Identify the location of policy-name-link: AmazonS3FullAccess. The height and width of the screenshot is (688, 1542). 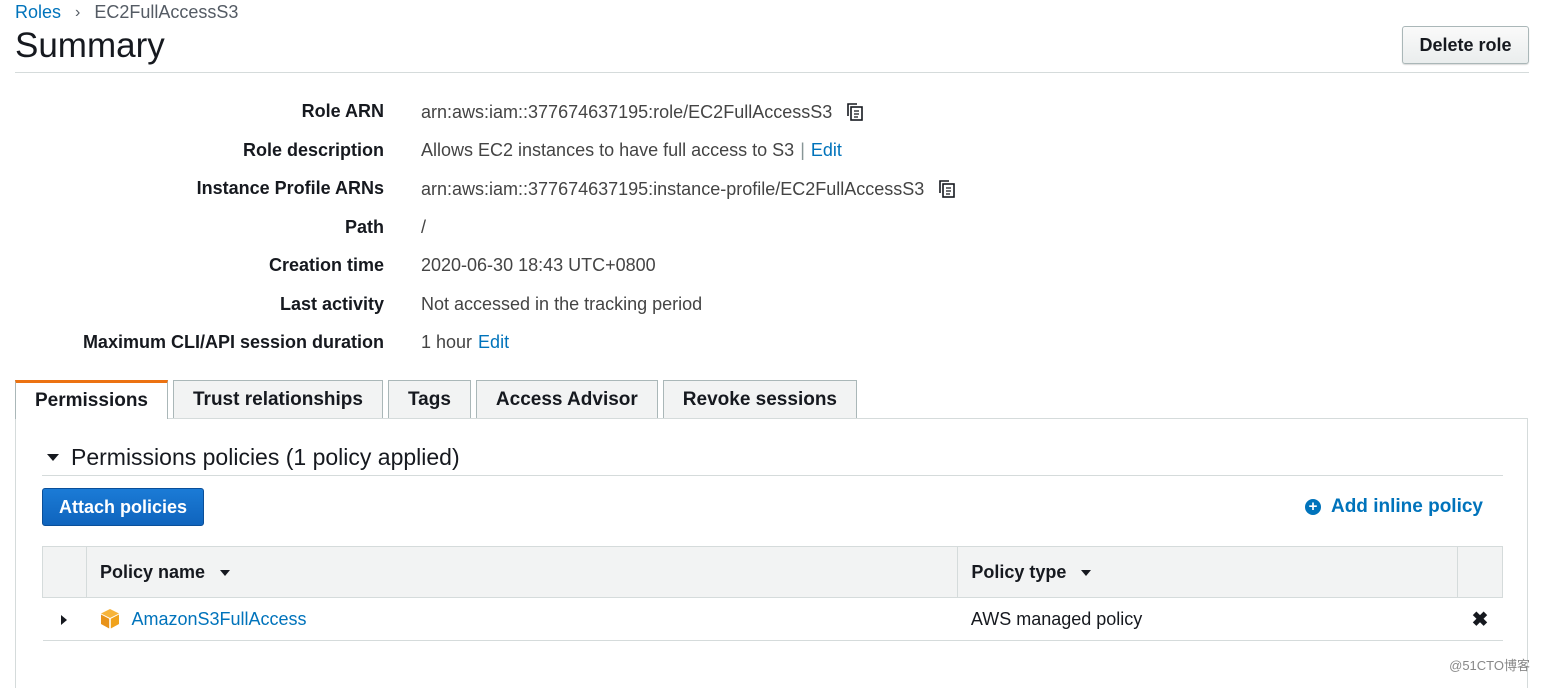
(218, 619).